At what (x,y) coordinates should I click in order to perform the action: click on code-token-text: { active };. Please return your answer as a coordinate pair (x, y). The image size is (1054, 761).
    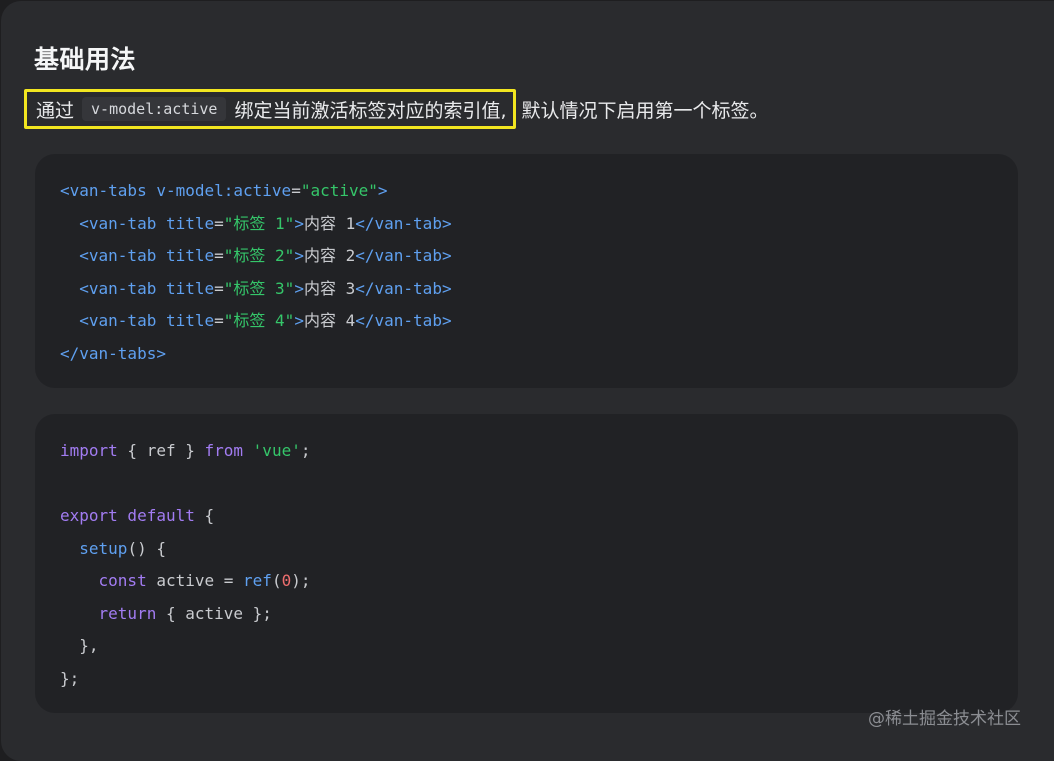
    Looking at the image, I should click on (214, 613).